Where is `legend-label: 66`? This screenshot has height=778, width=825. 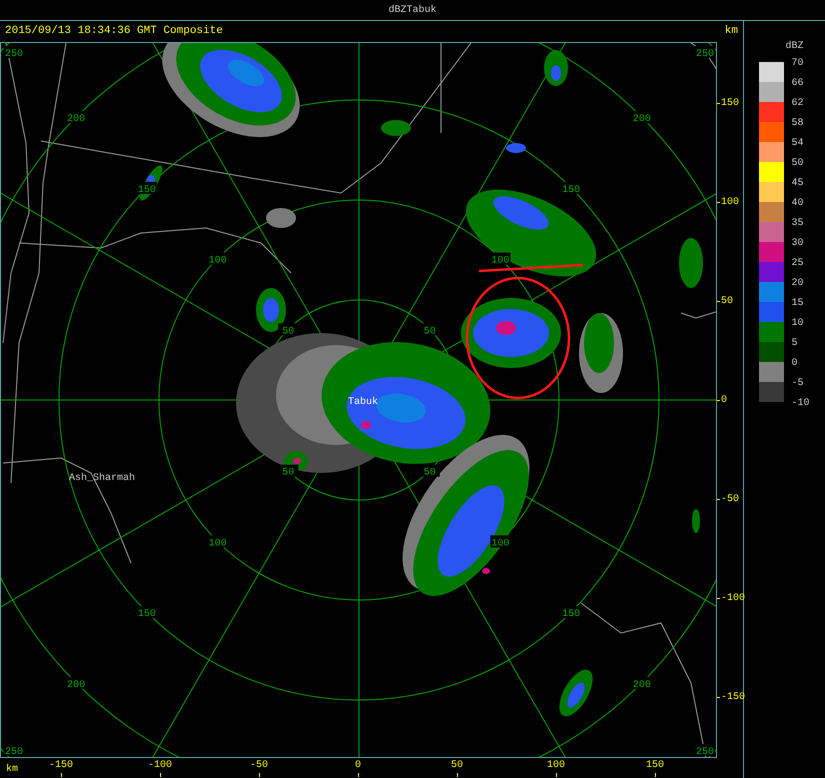
legend-label: 66 is located at coordinates (797, 84).